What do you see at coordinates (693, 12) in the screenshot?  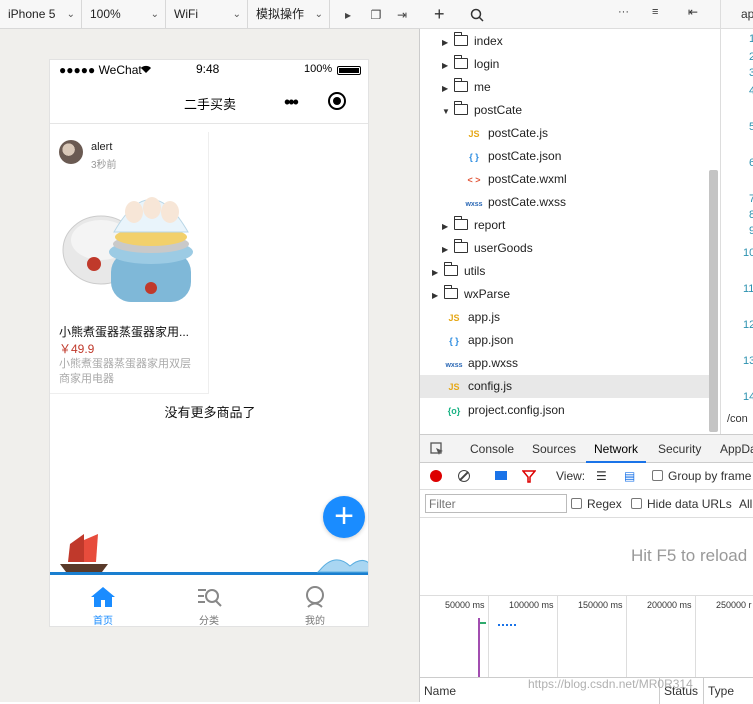 I see `split-icon: ⇤` at bounding box center [693, 12].